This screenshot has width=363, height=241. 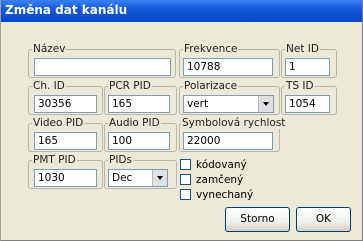 I want to click on nazev-label: Název, so click(x=49, y=49).